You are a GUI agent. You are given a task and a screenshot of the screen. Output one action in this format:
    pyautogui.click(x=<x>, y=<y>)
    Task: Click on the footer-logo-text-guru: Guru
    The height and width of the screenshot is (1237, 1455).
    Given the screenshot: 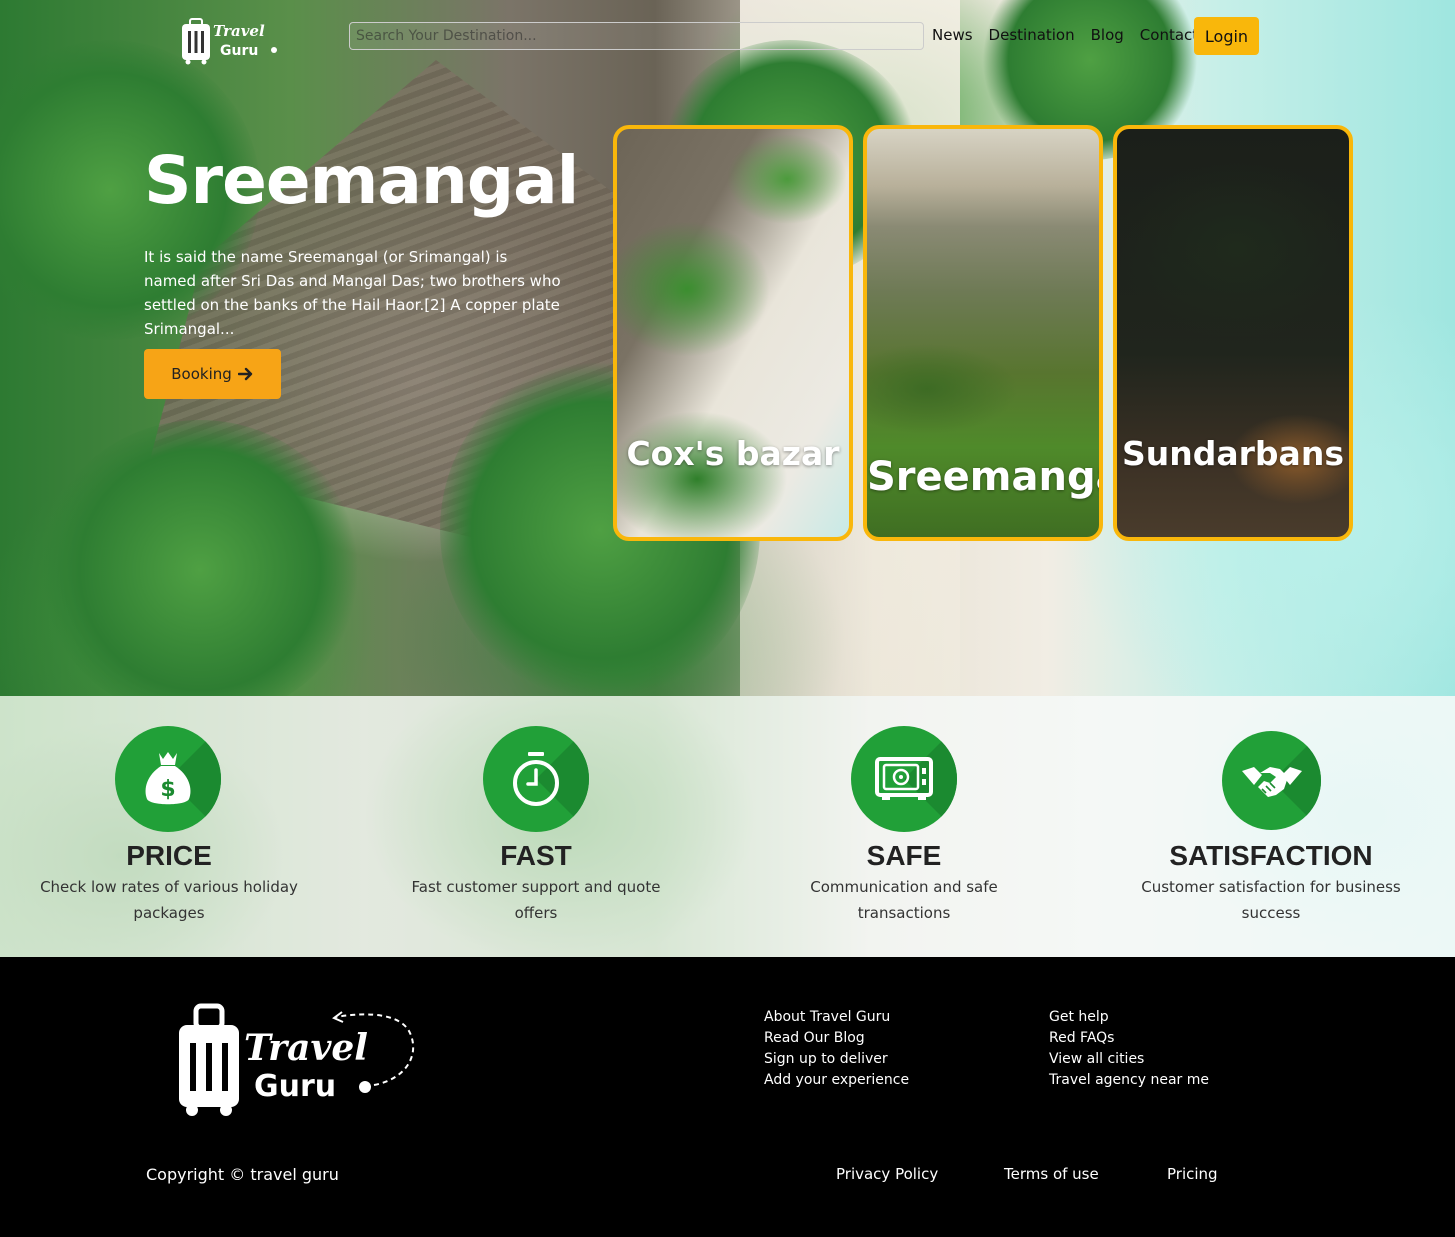 What is the action you would take?
    pyautogui.click(x=295, y=1086)
    